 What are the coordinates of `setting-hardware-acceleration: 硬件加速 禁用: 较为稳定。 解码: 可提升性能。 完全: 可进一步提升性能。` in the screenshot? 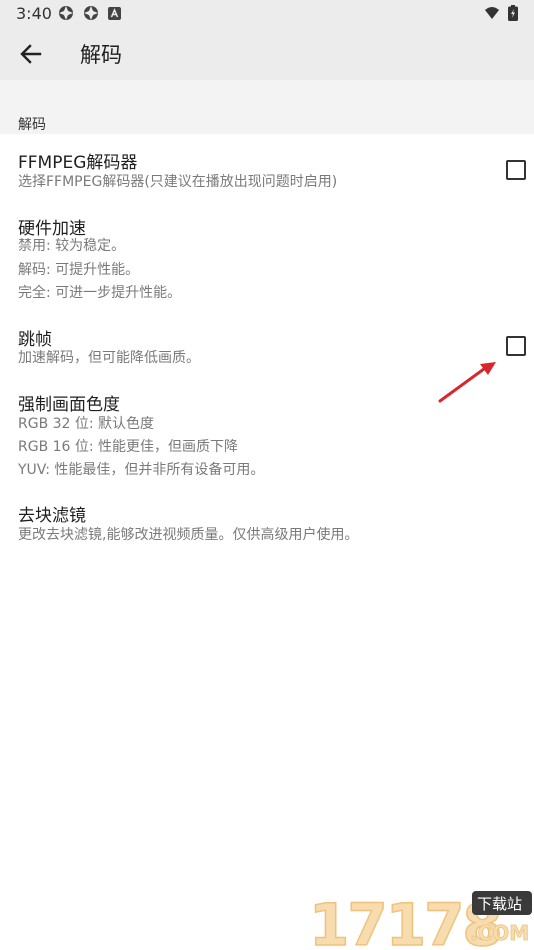 It's located at (267, 255).